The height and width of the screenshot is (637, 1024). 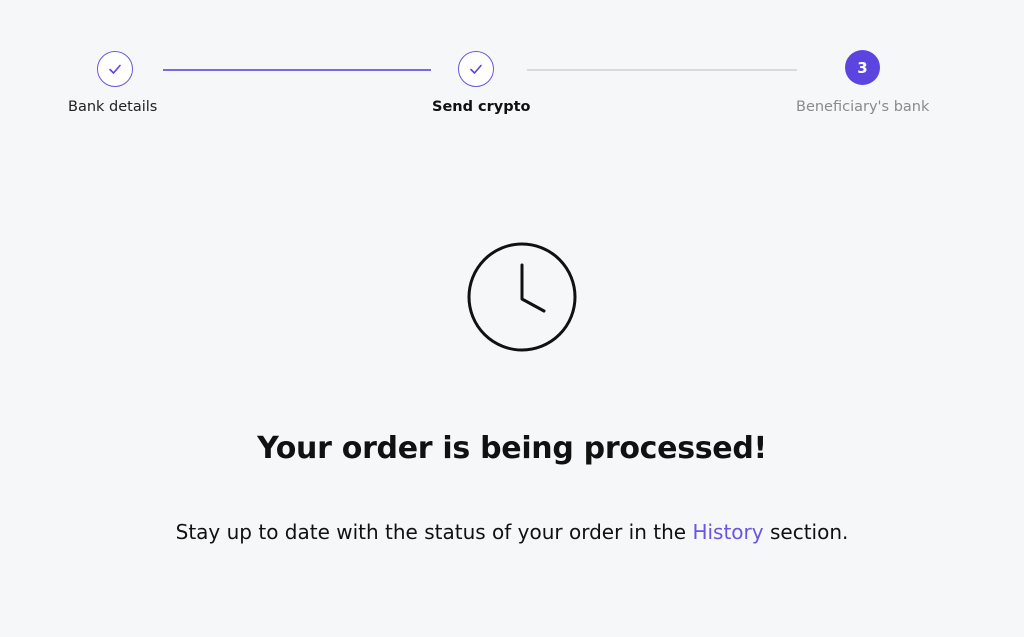 I want to click on status-message-suffix: section., so click(x=806, y=532).